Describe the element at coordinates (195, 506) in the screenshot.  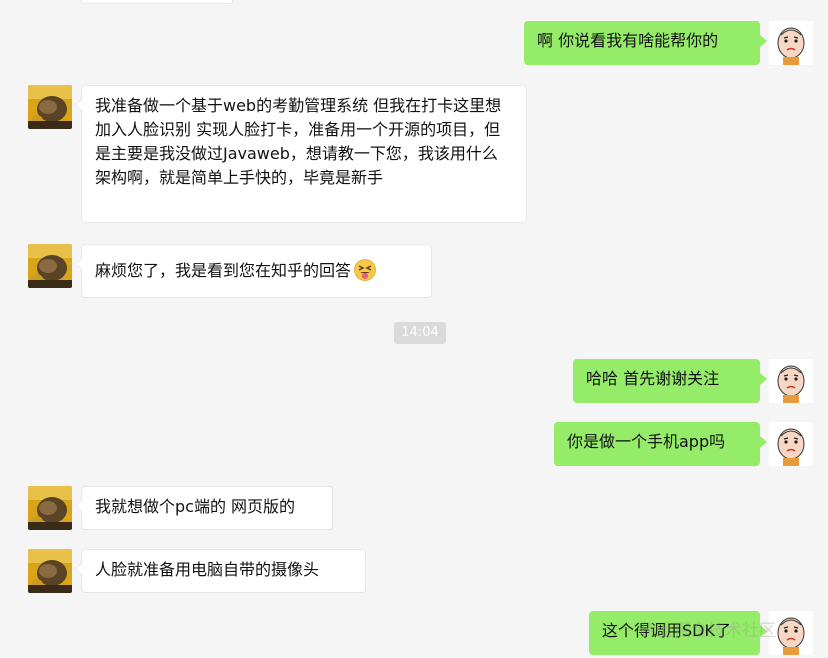
I see `message-text: 我就想做个pc端的 网页版的` at that location.